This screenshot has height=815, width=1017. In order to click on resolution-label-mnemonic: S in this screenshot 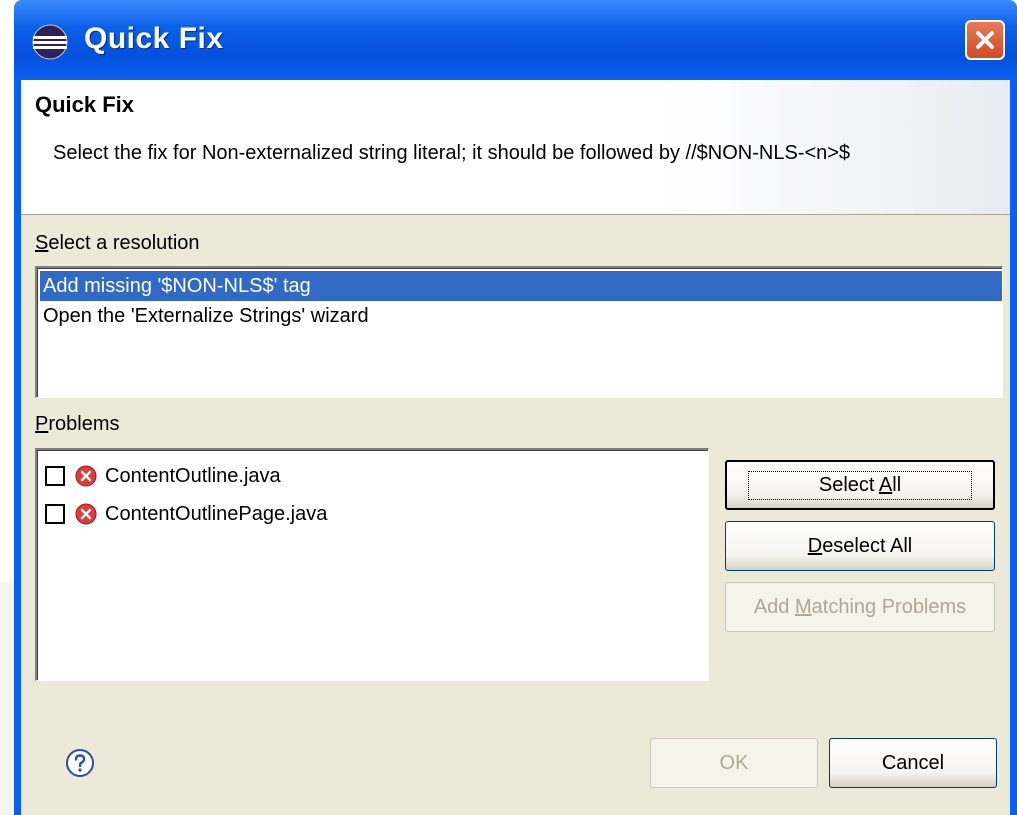, I will do `click(42, 243)`.